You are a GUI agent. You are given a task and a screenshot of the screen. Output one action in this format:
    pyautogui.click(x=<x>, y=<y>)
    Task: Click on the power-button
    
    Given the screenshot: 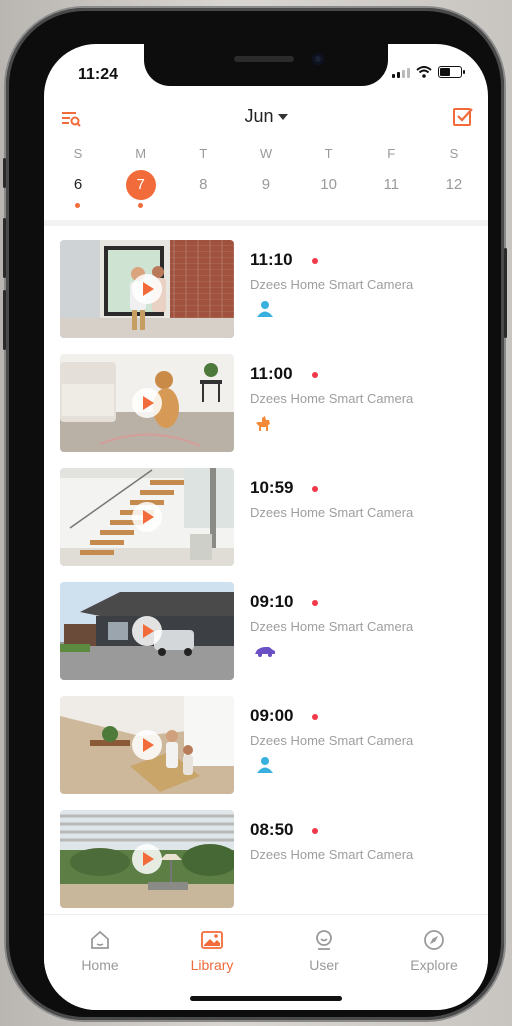 What is the action you would take?
    pyautogui.click(x=505, y=293)
    